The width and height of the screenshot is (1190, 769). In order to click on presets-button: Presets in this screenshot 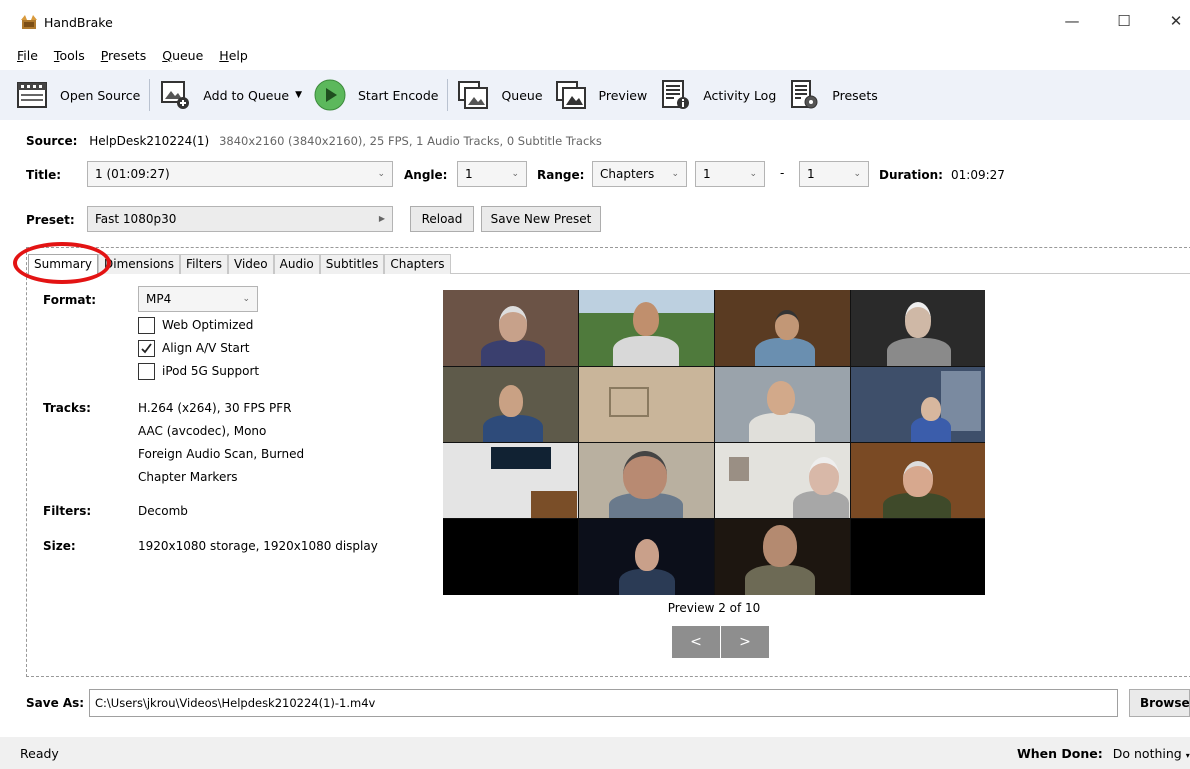, I will do `click(833, 95)`.